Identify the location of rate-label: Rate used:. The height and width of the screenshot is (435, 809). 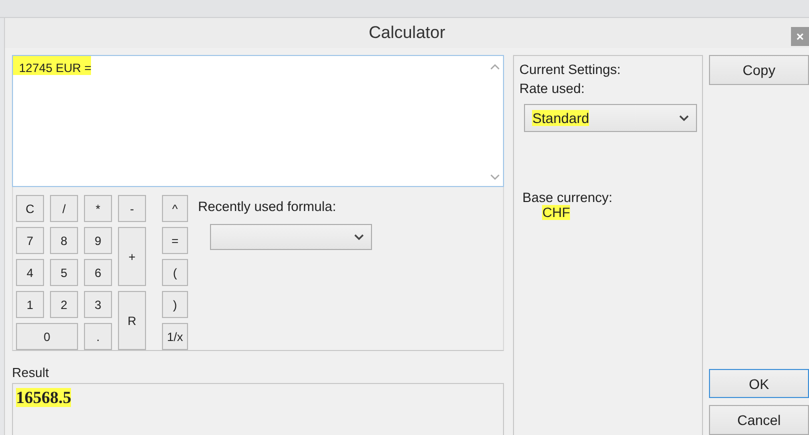
(552, 88).